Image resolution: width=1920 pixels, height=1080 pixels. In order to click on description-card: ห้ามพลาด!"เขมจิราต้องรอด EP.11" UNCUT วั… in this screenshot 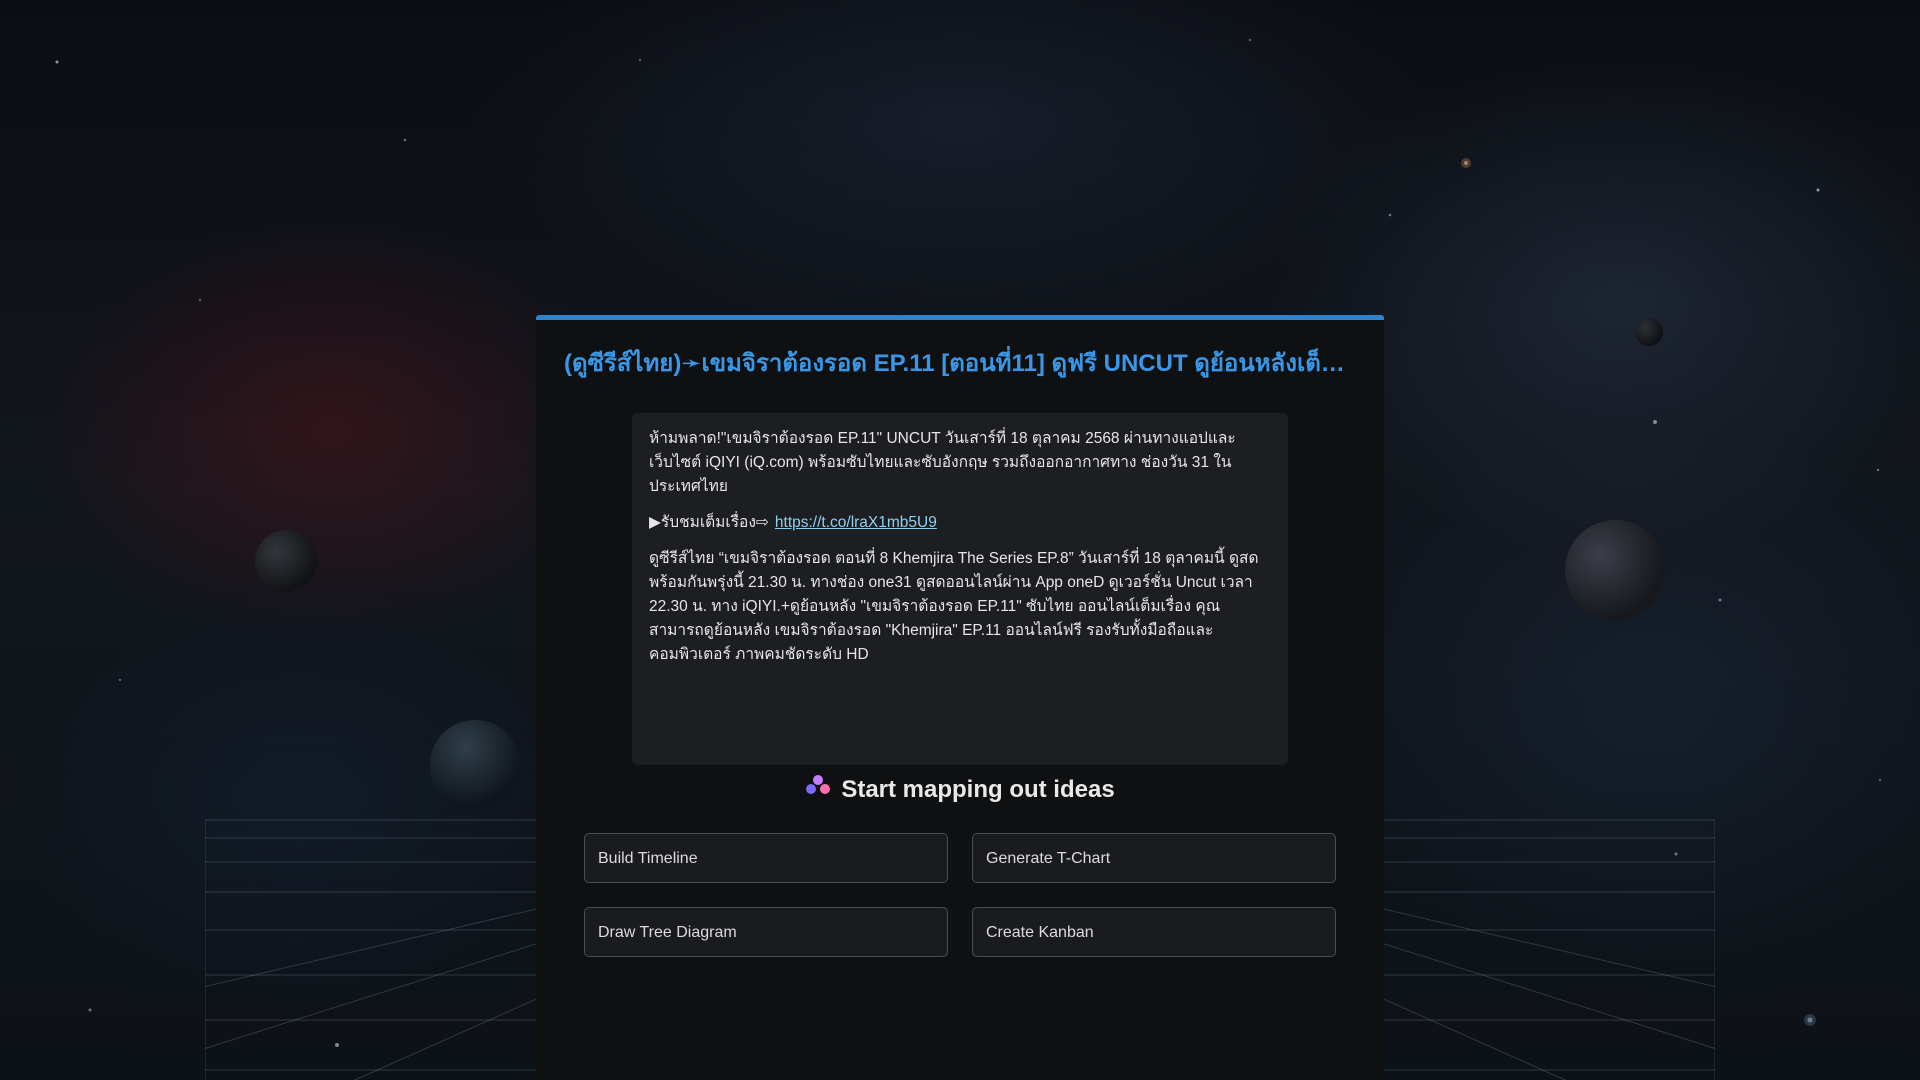, I will do `click(960, 589)`.